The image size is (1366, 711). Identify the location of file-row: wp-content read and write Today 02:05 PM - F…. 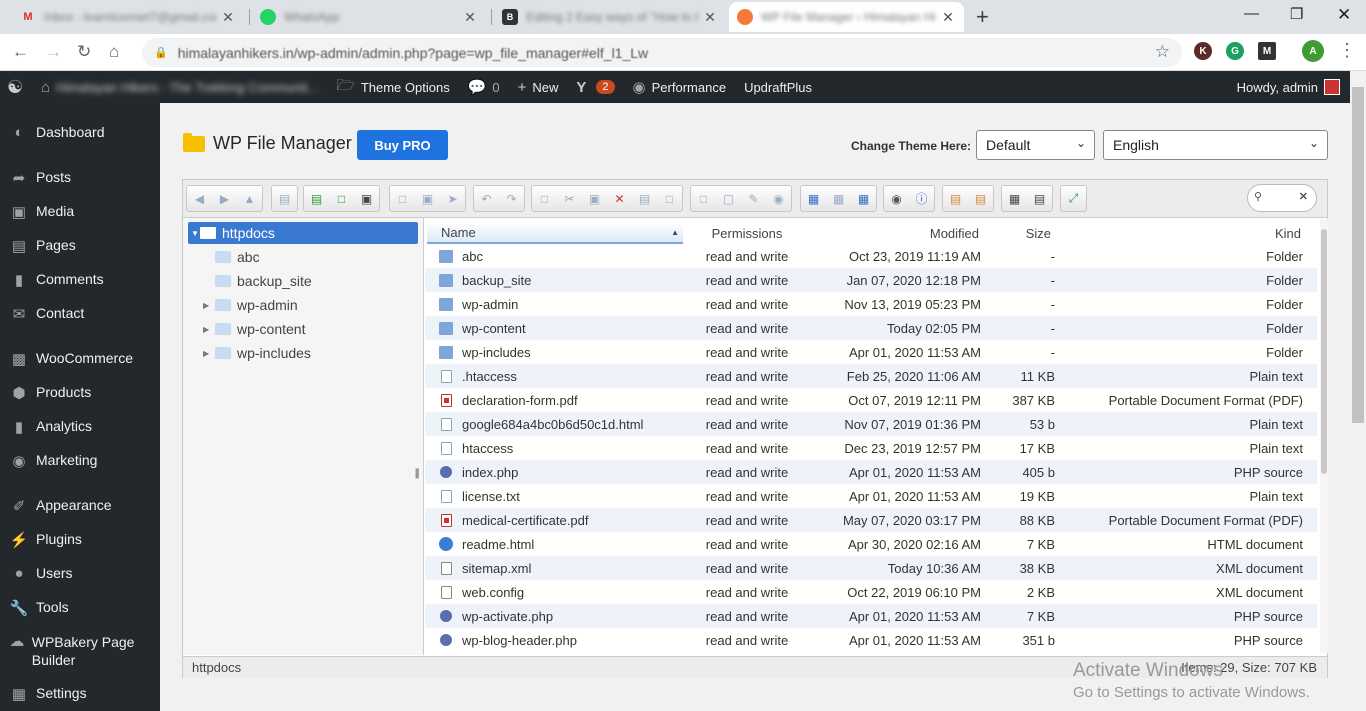
(871, 328).